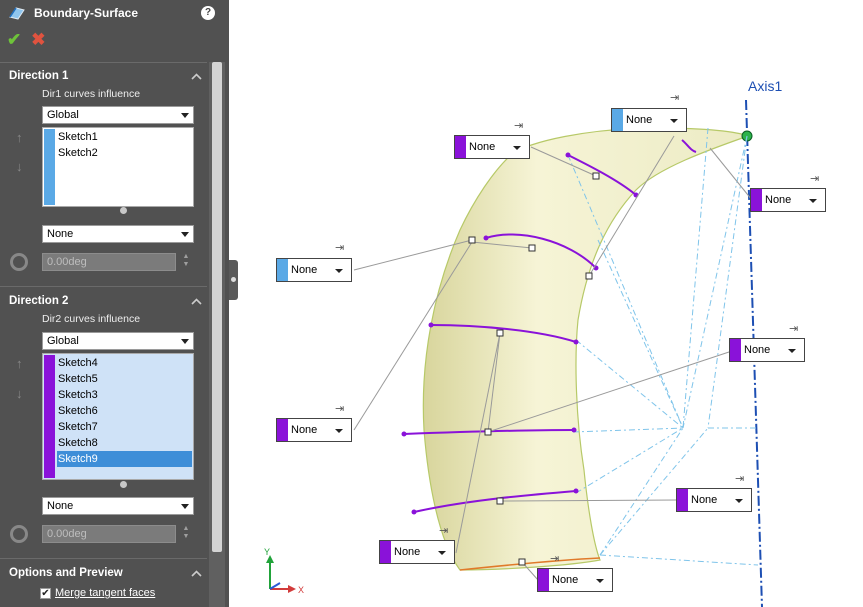 This screenshot has height=607, width=863. I want to click on dir2-color-strip, so click(49, 416).